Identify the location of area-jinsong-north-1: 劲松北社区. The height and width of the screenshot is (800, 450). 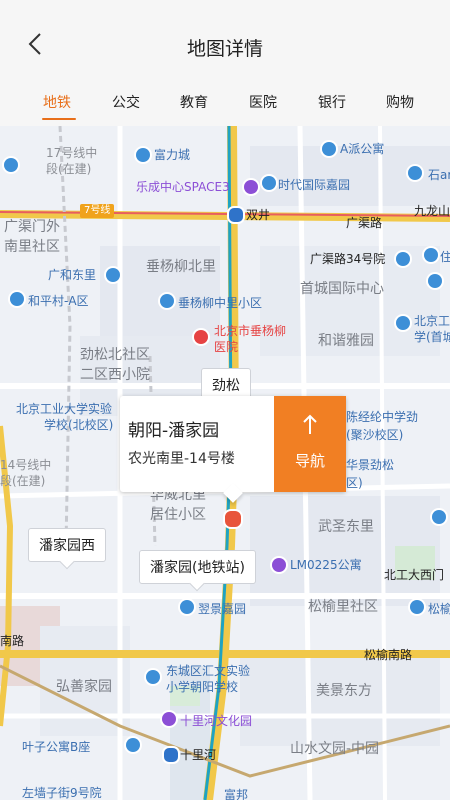
(115, 355).